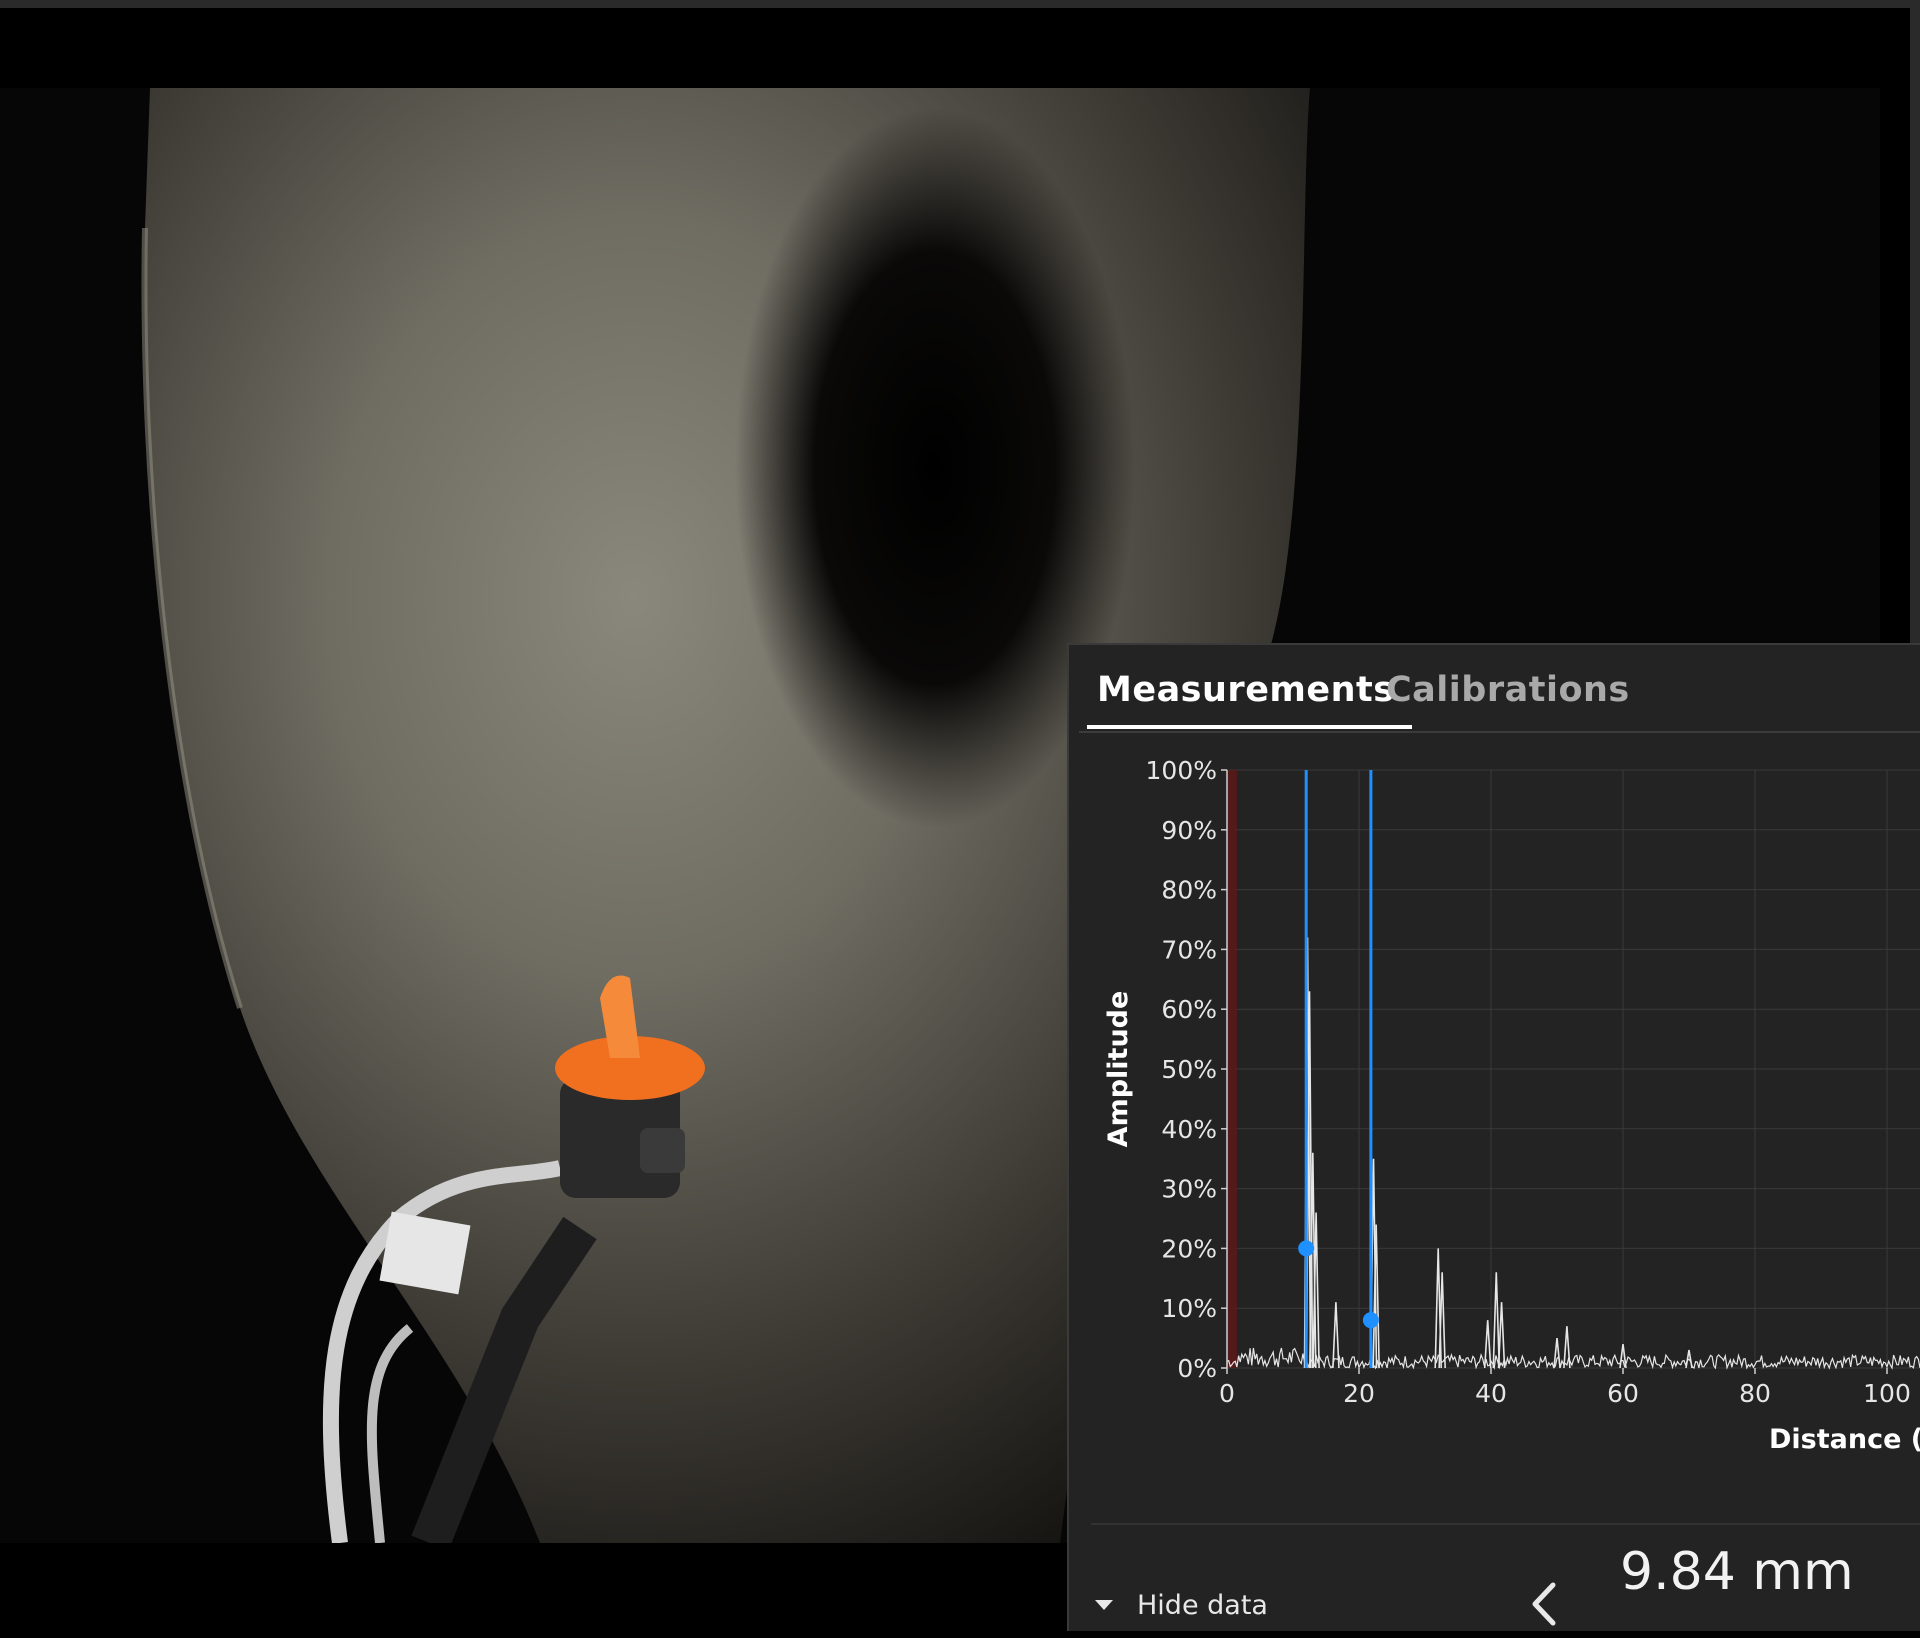 The width and height of the screenshot is (1920, 1638). Describe the element at coordinates (1189, 949) in the screenshot. I see `y-tick-label: 70%` at that location.